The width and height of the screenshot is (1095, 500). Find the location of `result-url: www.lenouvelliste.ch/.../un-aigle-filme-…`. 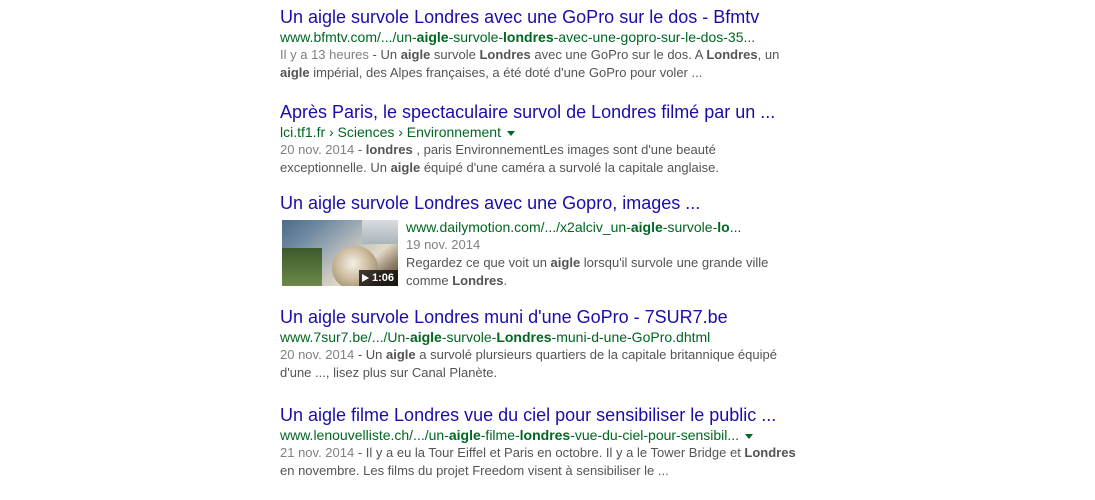

result-url: www.lenouvelliste.ch/.../un-aigle-filme-… is located at coordinates (540, 435).